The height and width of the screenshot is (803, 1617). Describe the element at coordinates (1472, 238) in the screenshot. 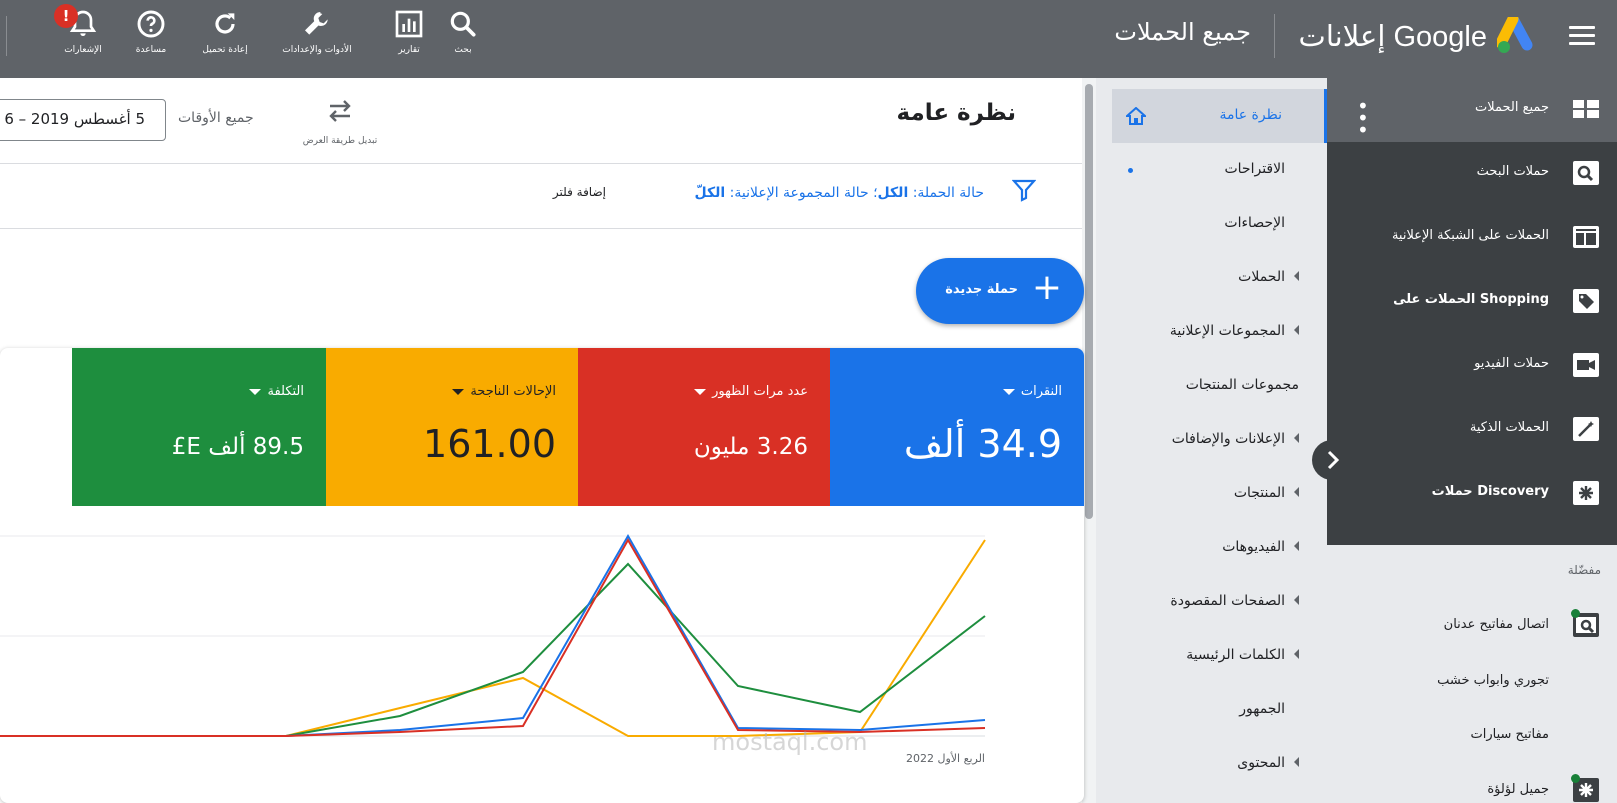

I see `sidebar-item-display-campaigns: الحملات على الشبكة الإعلانية` at that location.